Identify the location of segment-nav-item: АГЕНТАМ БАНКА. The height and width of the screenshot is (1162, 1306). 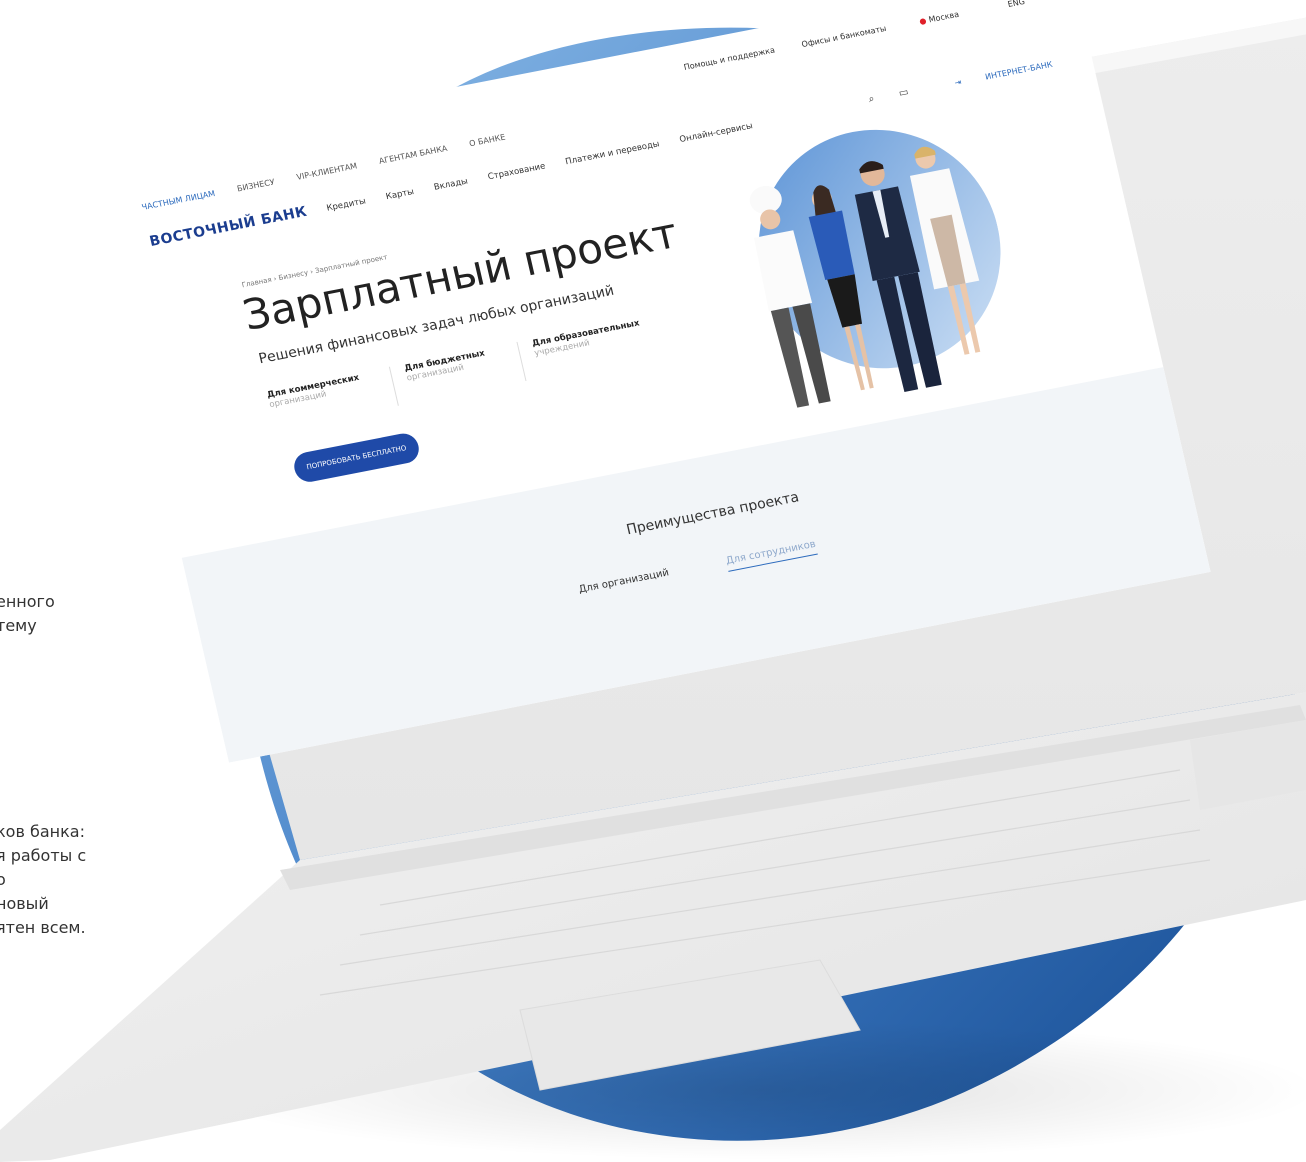
(413, 155).